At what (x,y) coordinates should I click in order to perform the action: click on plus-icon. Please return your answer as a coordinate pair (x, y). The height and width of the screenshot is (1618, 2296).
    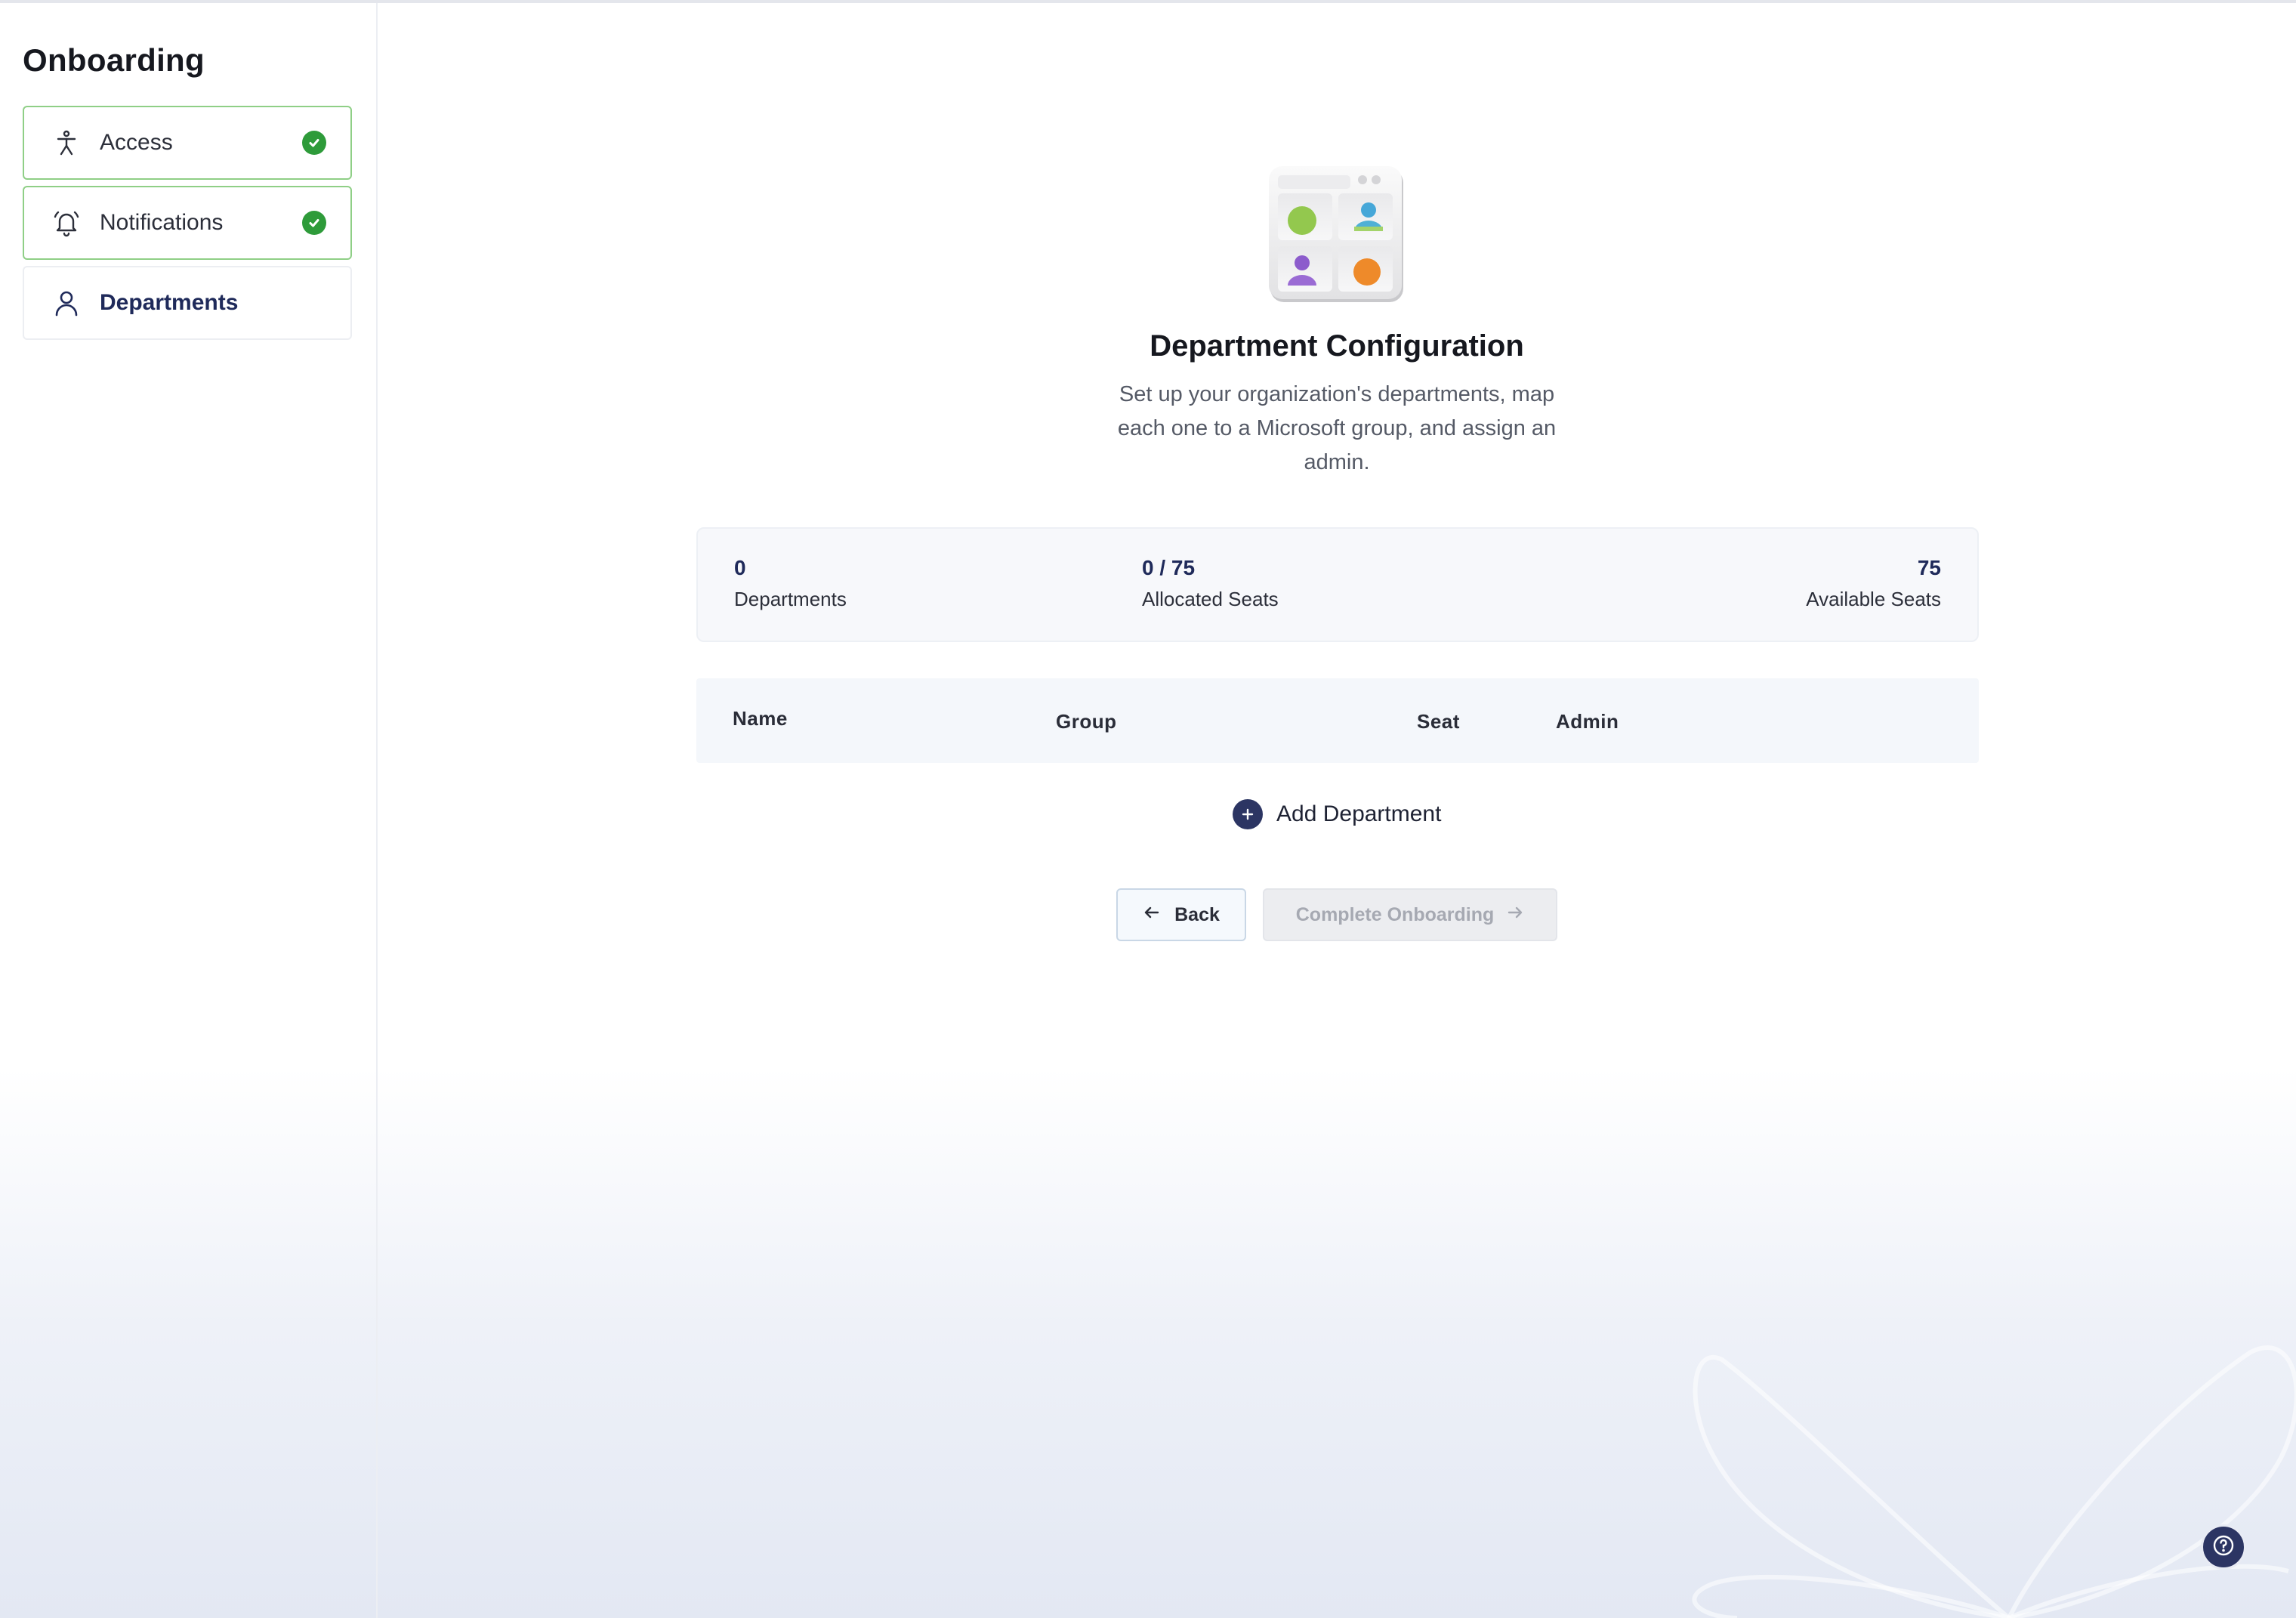
    Looking at the image, I should click on (1248, 814).